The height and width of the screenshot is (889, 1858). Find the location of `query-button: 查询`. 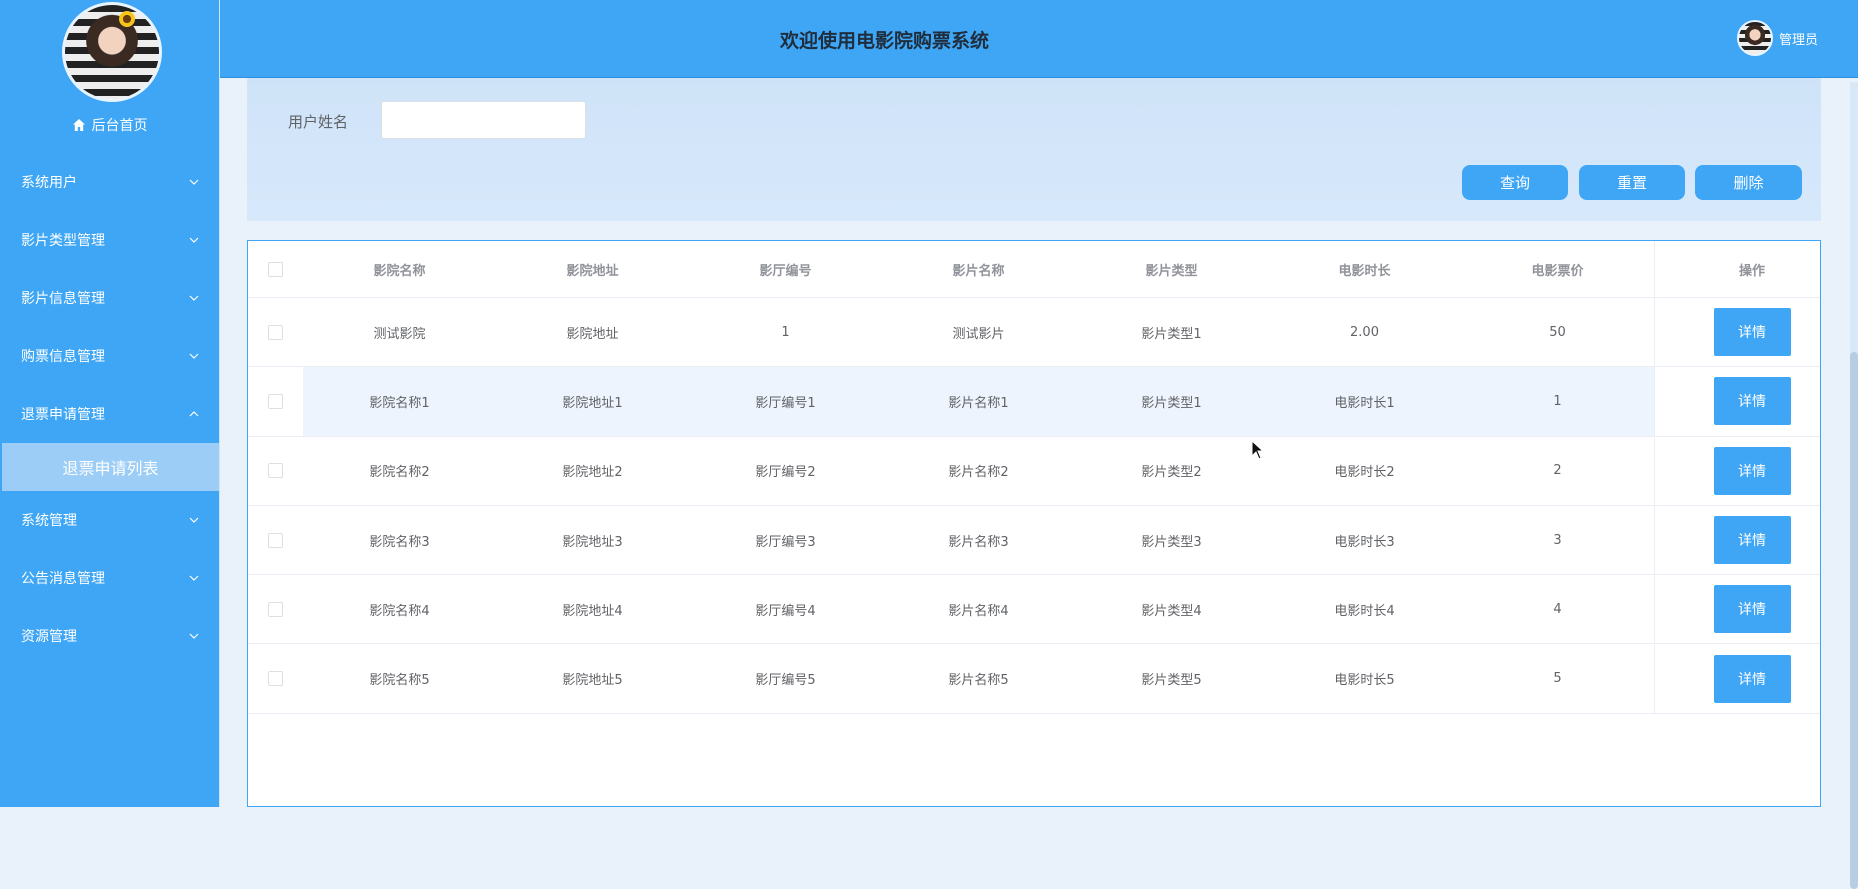

query-button: 查询 is located at coordinates (1515, 182).